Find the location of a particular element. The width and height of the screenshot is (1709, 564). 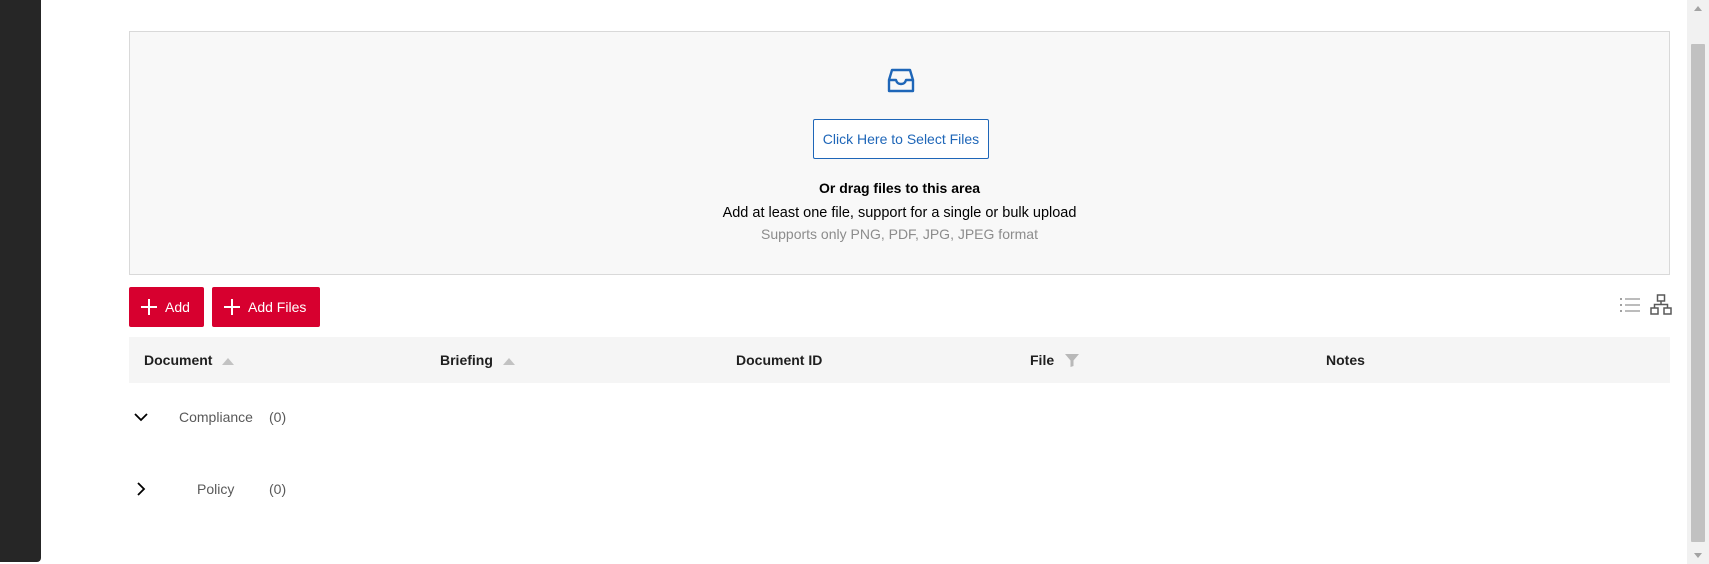

select-files-button: Click Here to Select Files is located at coordinates (901, 139).